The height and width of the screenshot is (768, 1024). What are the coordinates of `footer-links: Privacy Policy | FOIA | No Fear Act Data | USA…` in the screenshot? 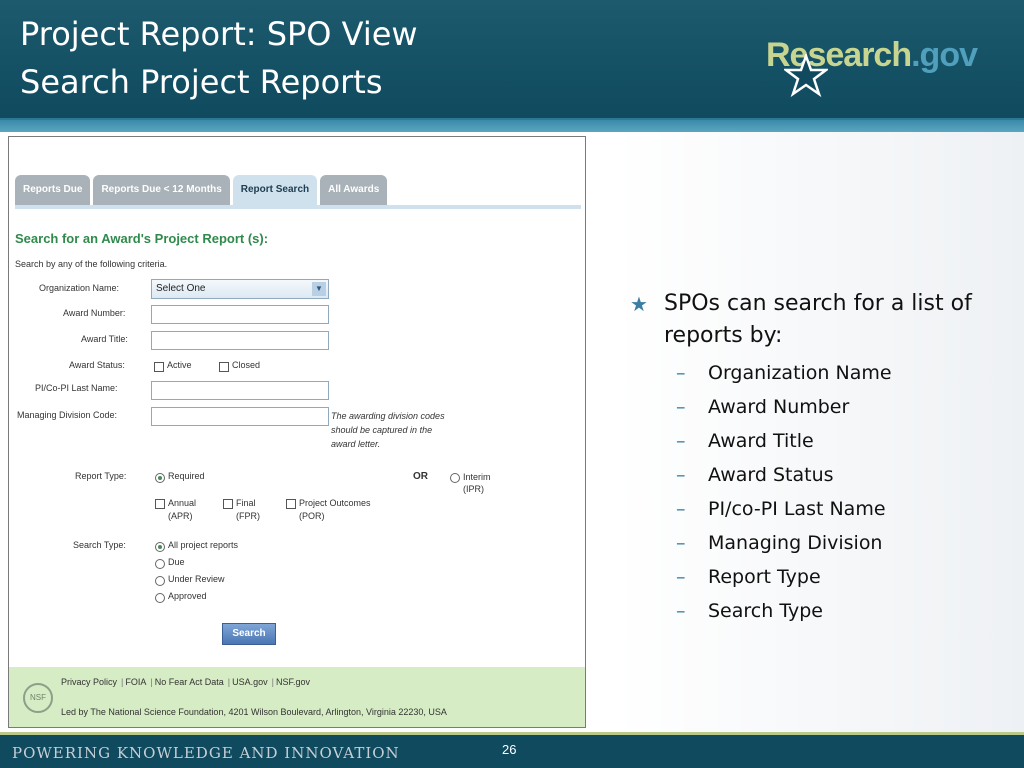 It's located at (187, 682).